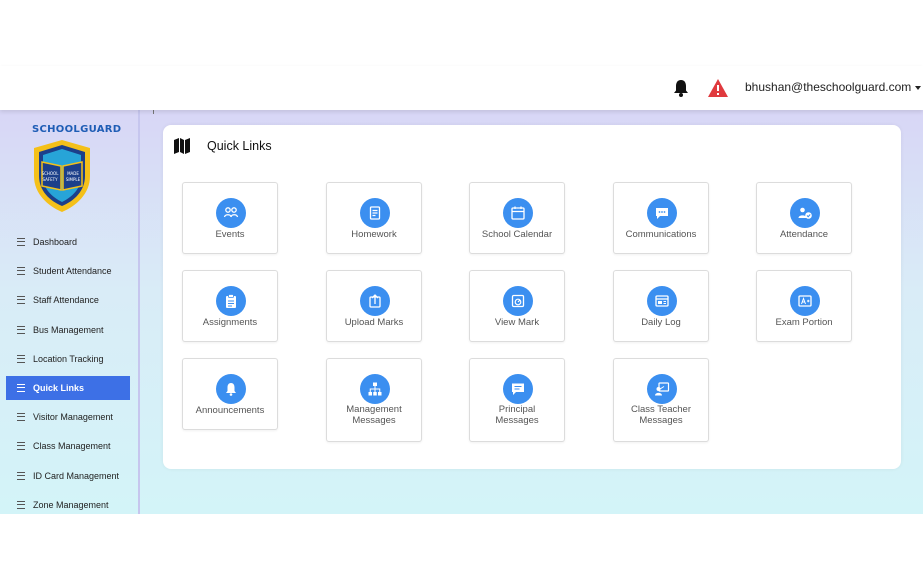 This screenshot has width=923, height=577. Describe the element at coordinates (182, 146) in the screenshot. I see `map-icon` at that location.